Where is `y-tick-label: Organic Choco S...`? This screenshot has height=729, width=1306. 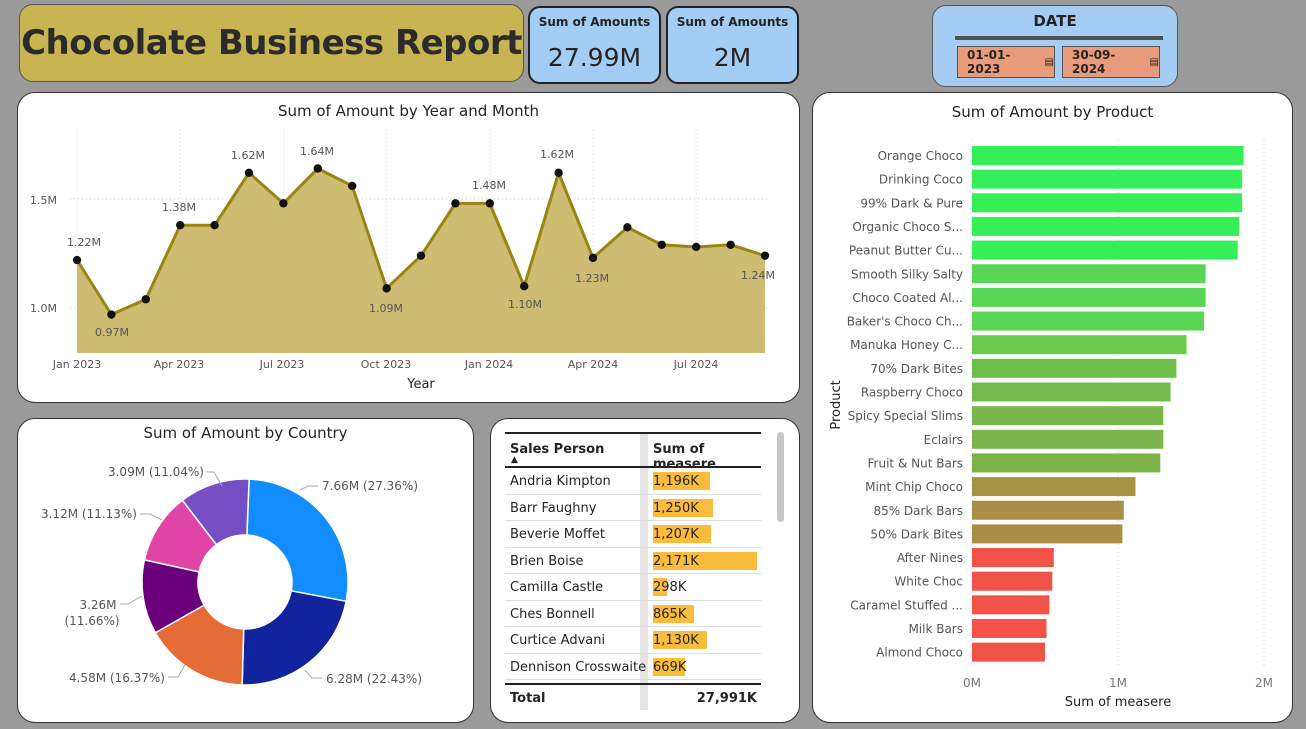
y-tick-label: Organic Choco S... is located at coordinates (907, 227).